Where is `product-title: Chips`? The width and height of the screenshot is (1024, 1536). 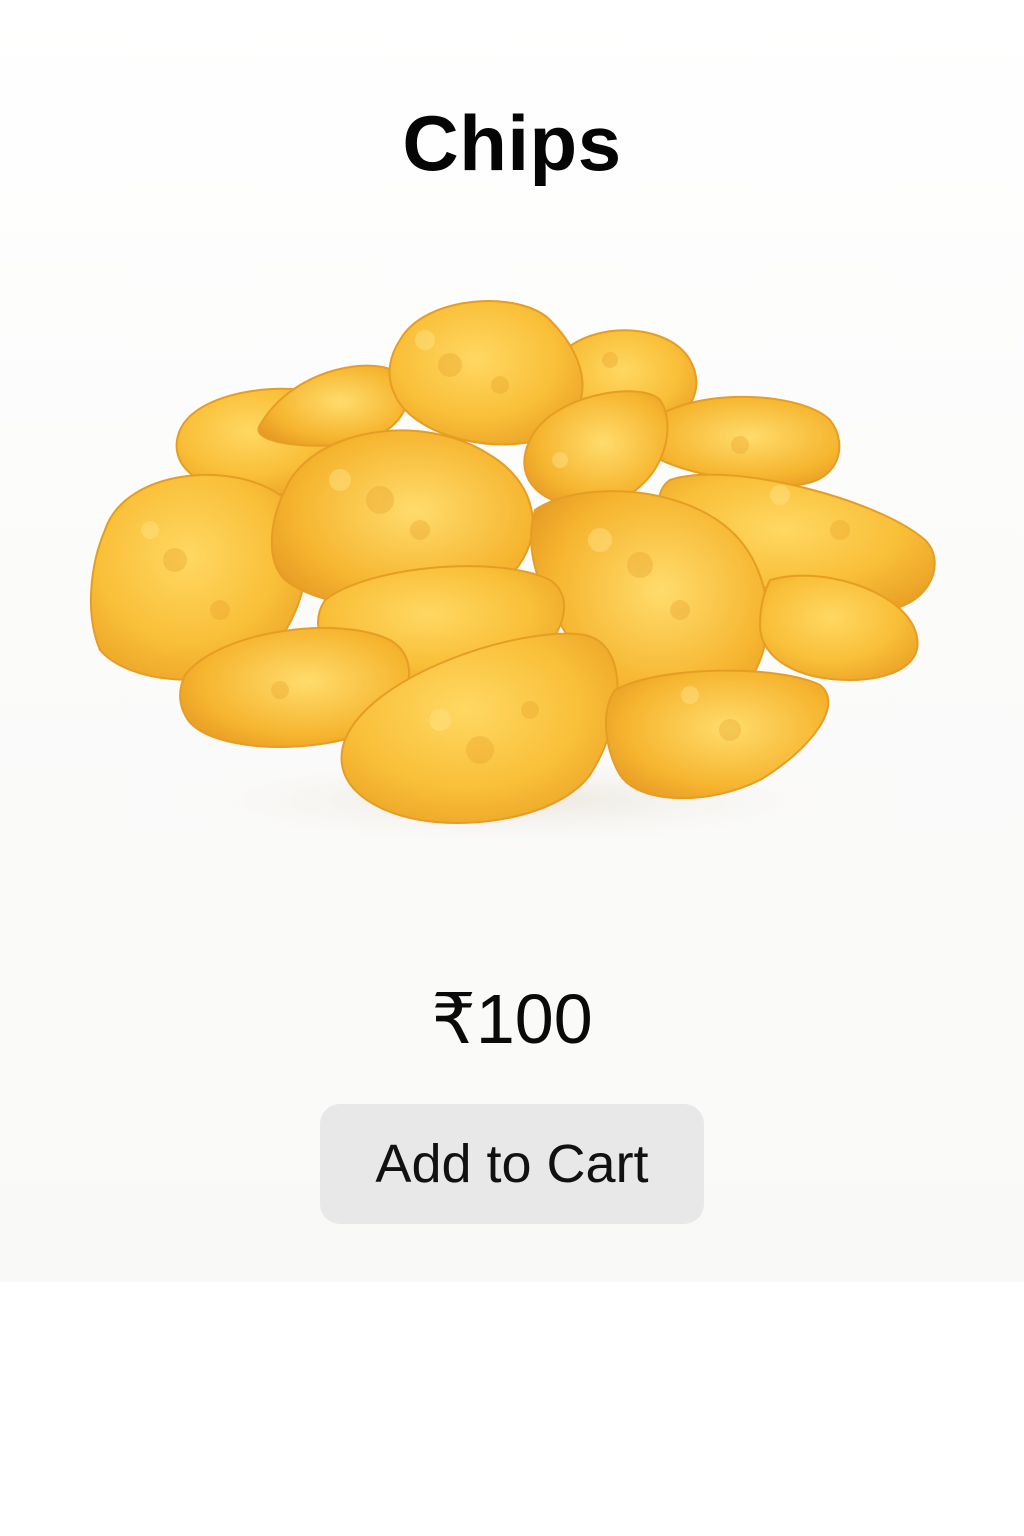 product-title: Chips is located at coordinates (512, 143).